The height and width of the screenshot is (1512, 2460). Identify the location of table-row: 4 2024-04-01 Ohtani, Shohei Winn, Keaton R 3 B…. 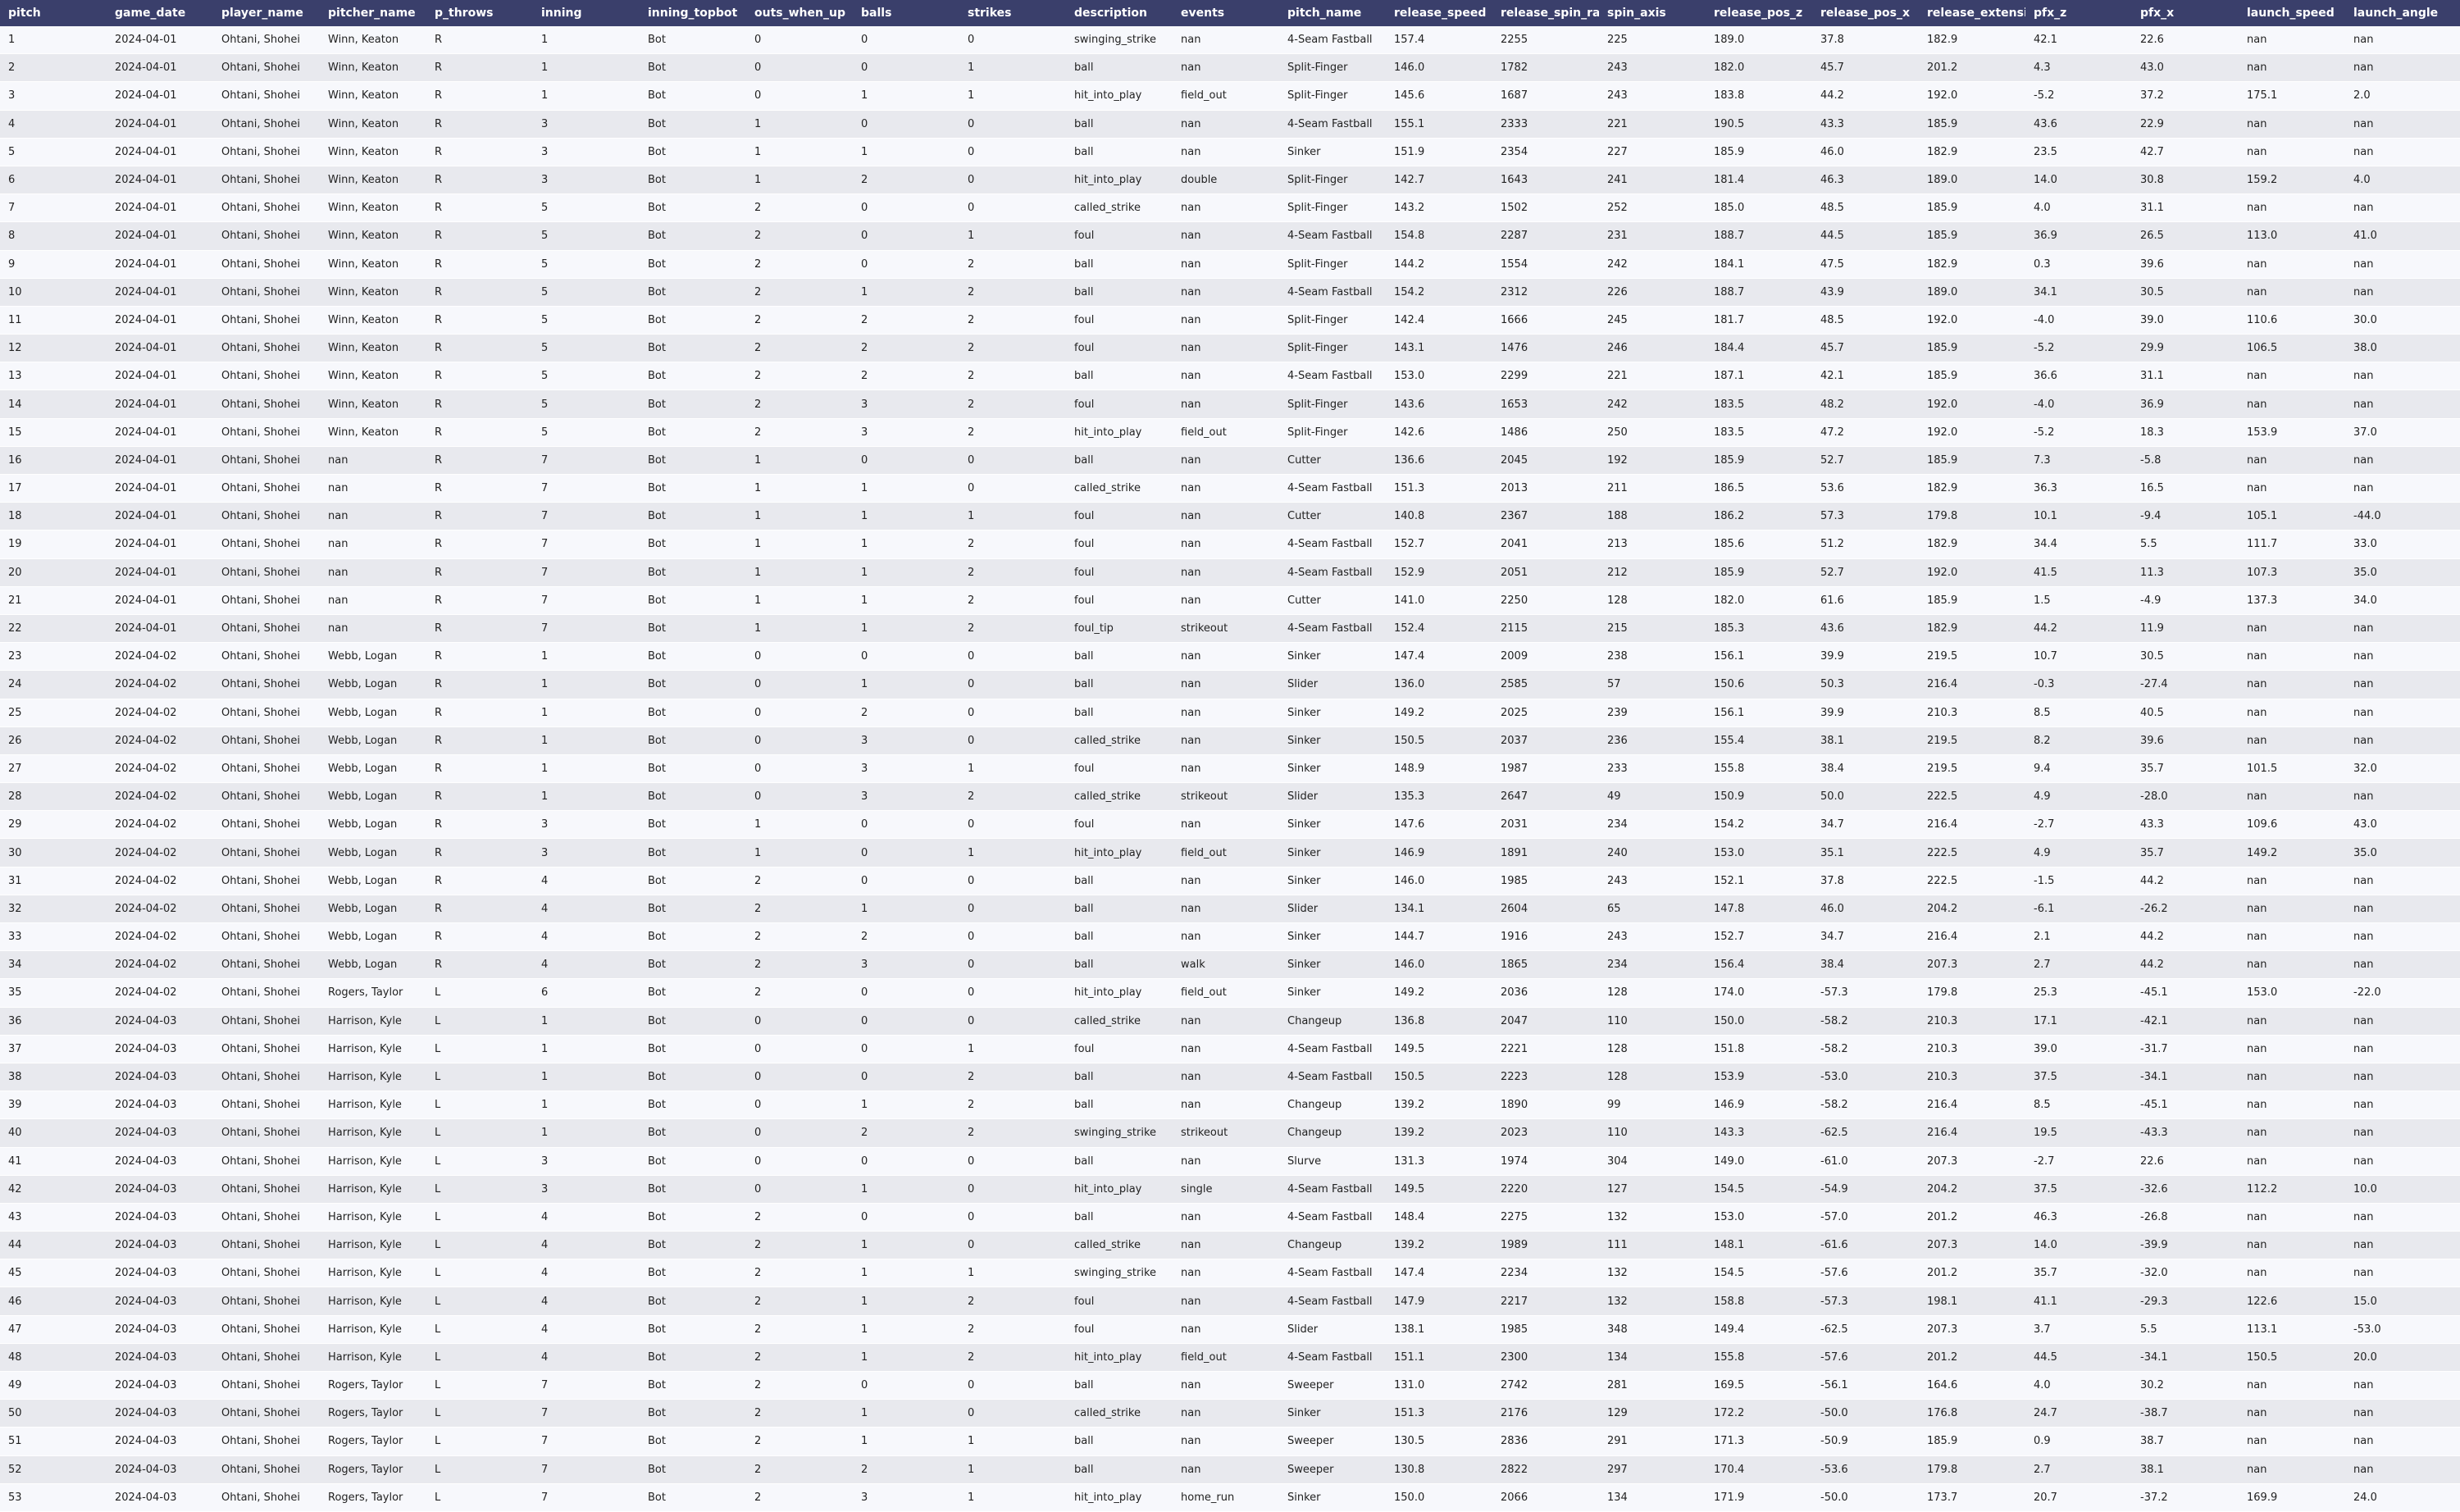
(1230, 124).